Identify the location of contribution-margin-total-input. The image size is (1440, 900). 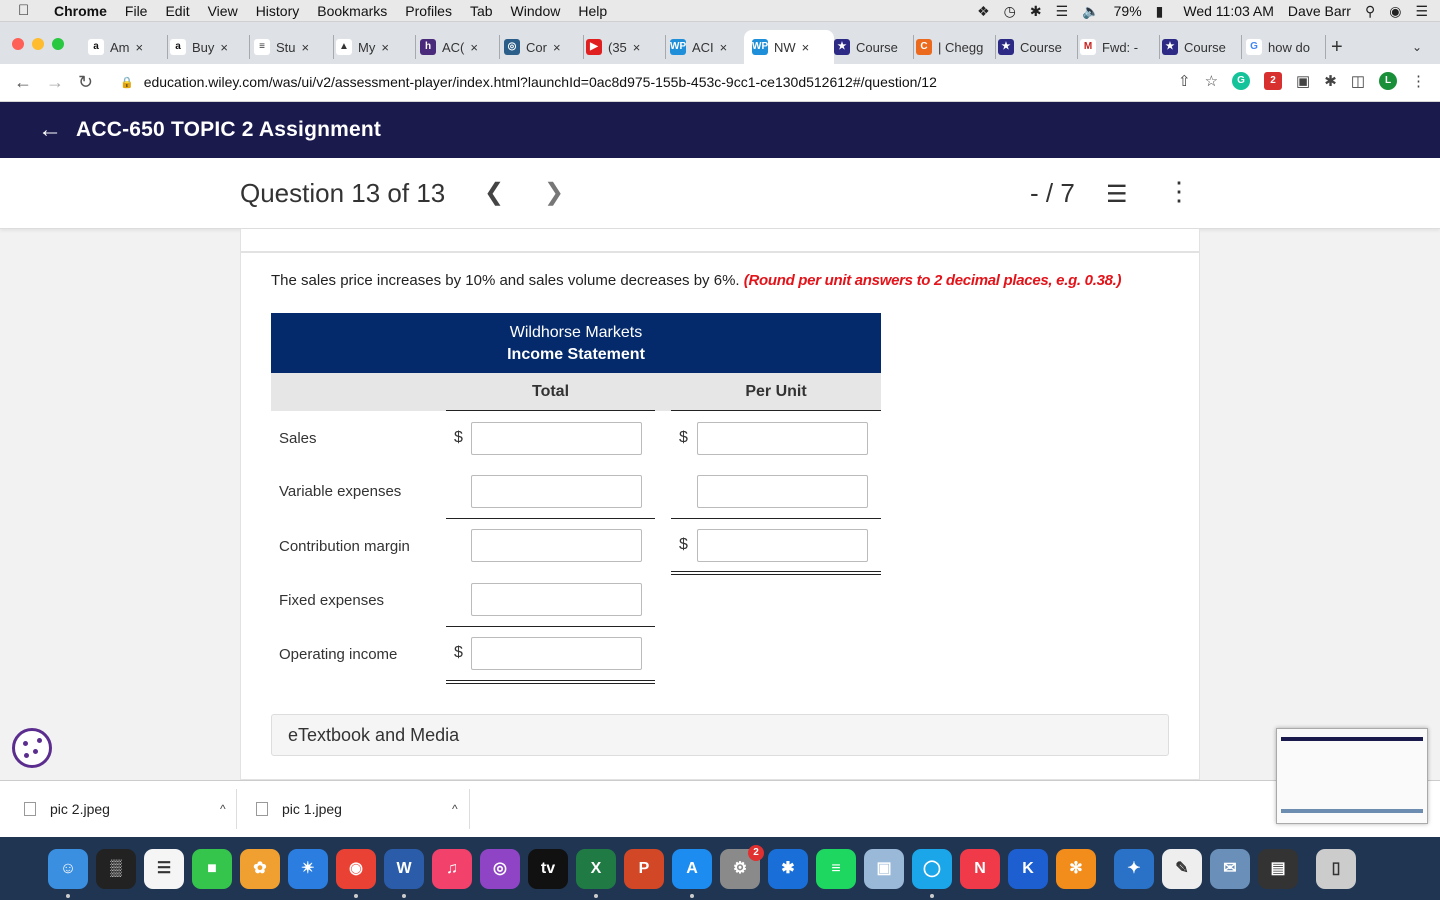
(556, 545).